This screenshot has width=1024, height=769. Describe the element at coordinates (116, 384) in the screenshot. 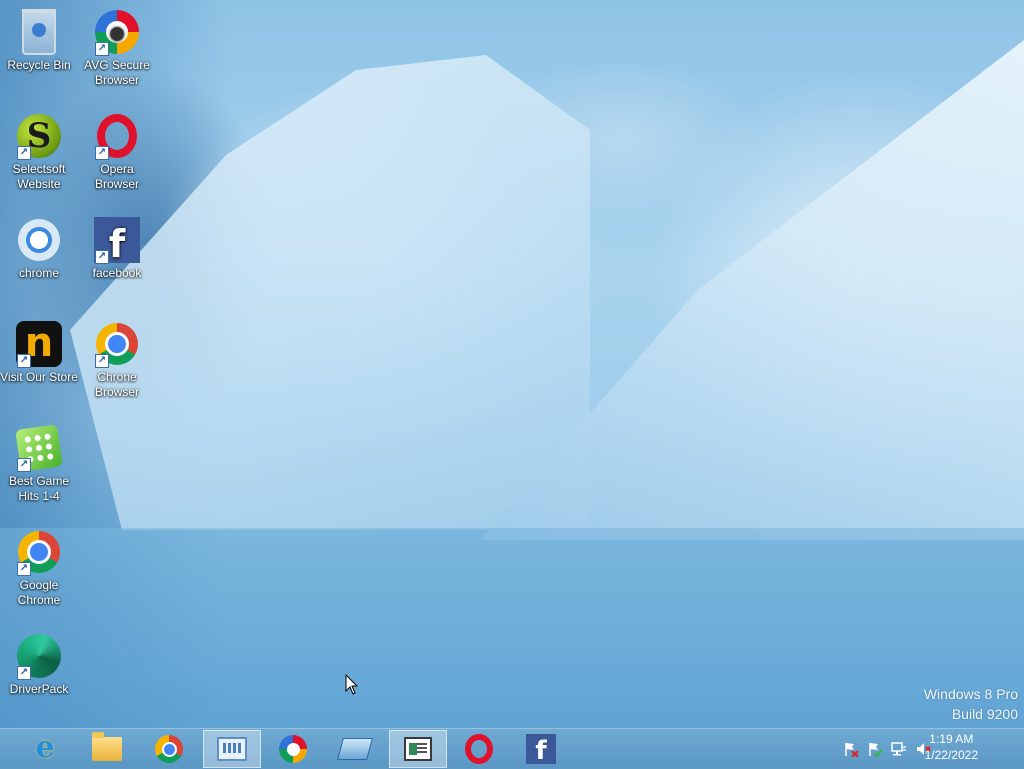

I see `desktop-icon-label: Chrone Browser` at that location.